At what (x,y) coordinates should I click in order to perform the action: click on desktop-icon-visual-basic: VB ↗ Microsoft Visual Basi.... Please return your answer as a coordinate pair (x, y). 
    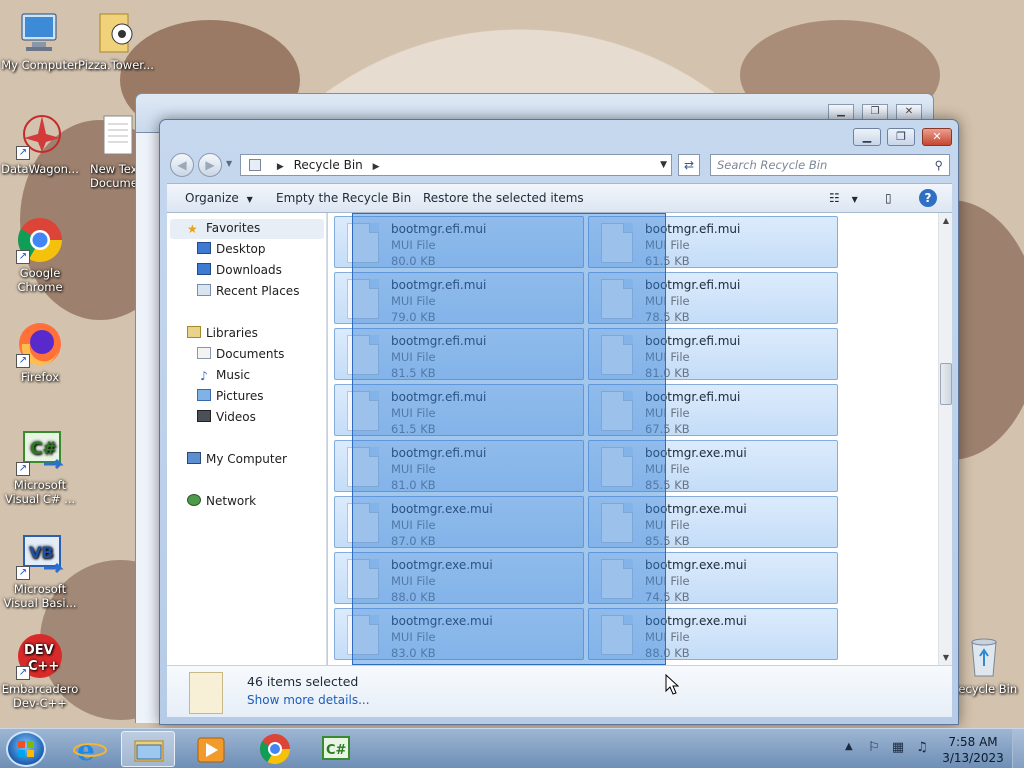
    Looking at the image, I should click on (40, 571).